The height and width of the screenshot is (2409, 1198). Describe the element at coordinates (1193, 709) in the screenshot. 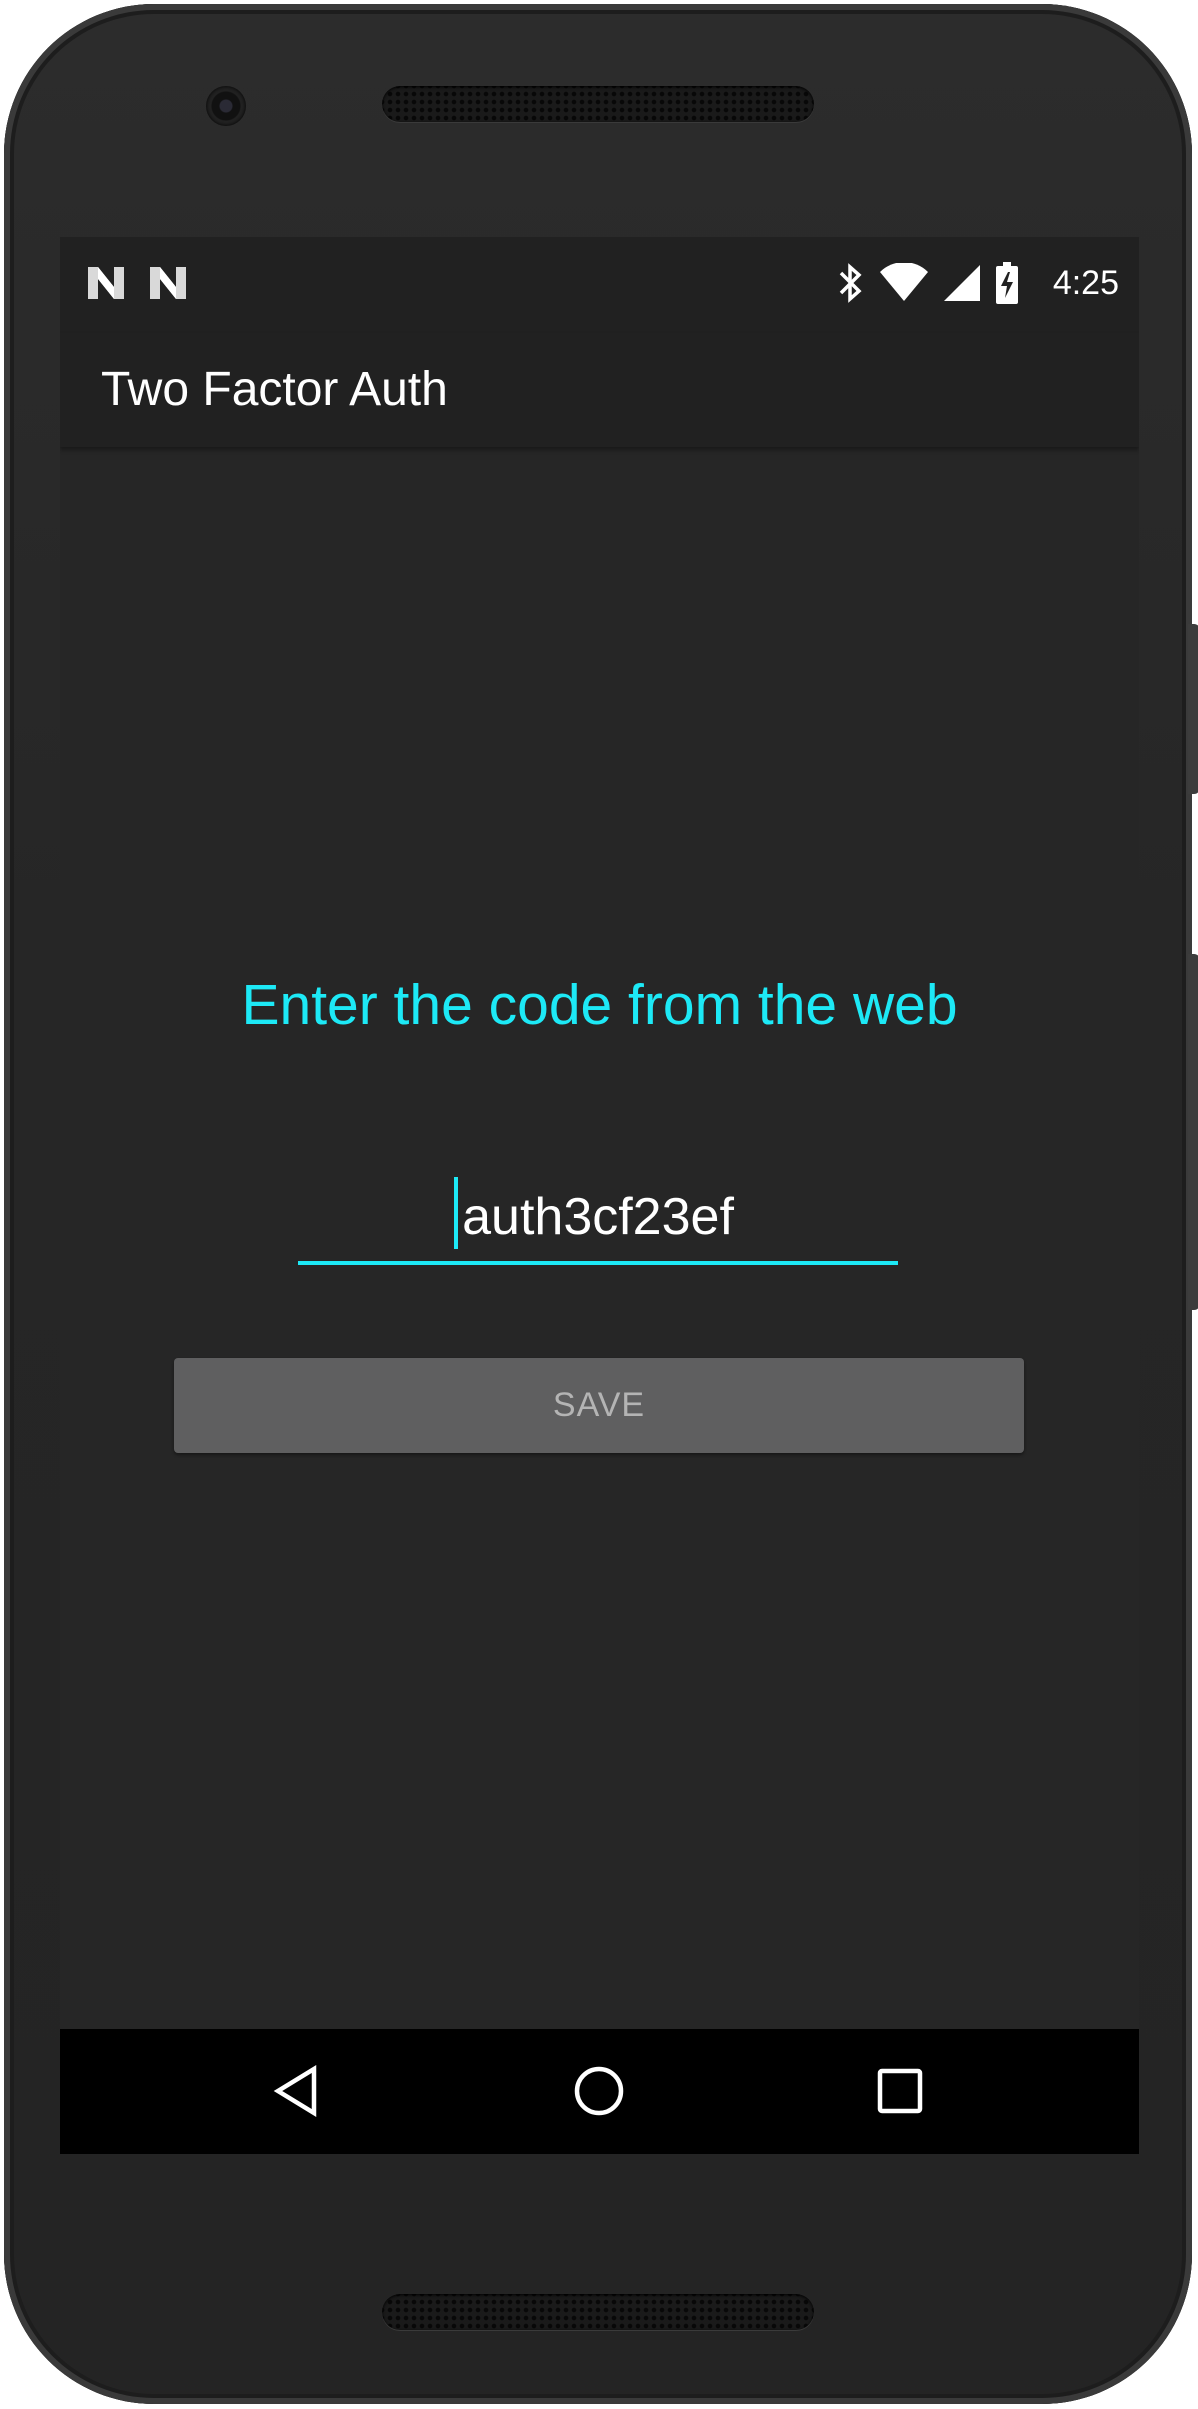

I see `power-button` at that location.